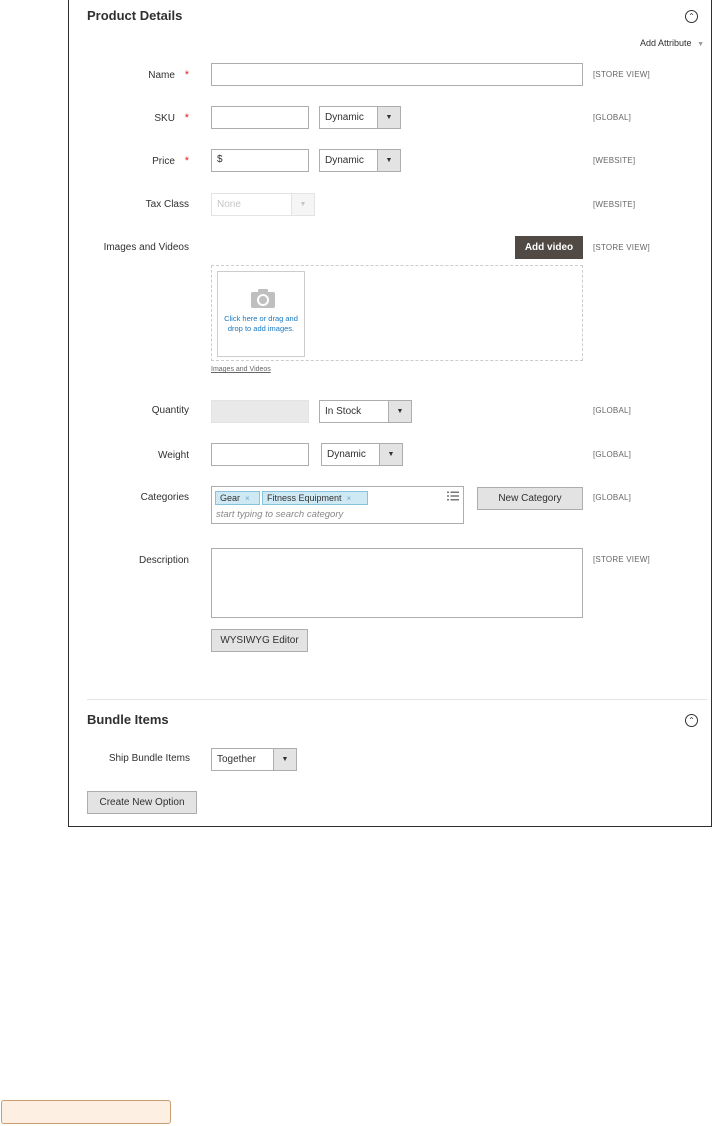 The height and width of the screenshot is (1126, 716). What do you see at coordinates (612, 117) in the screenshot?
I see `sku-scope: [GLOBAL]` at bounding box center [612, 117].